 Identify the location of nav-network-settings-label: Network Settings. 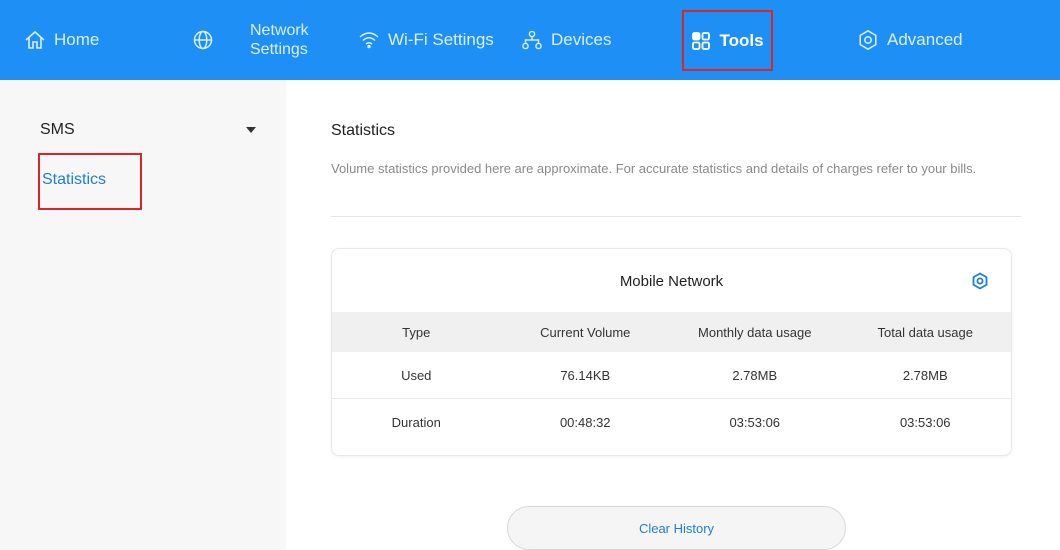
(279, 40).